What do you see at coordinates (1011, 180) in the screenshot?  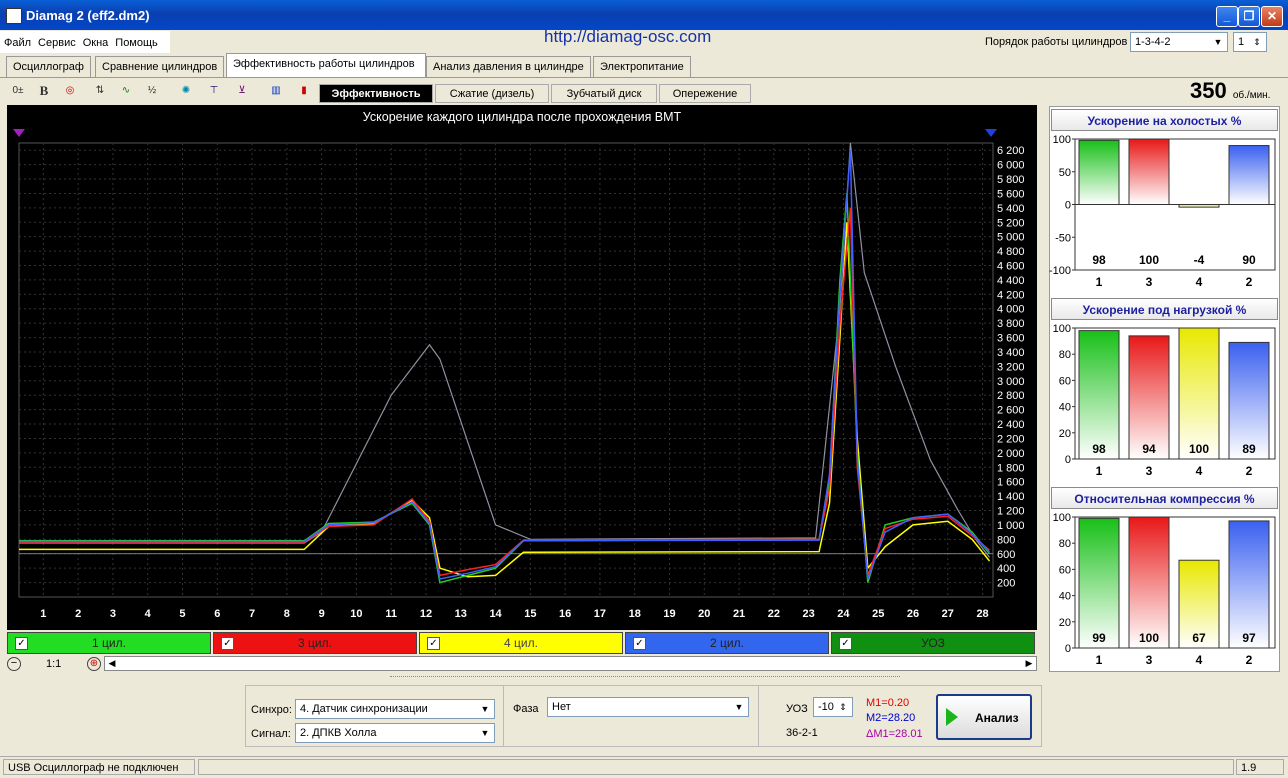 I see `y-tick-label: 5 800` at bounding box center [1011, 180].